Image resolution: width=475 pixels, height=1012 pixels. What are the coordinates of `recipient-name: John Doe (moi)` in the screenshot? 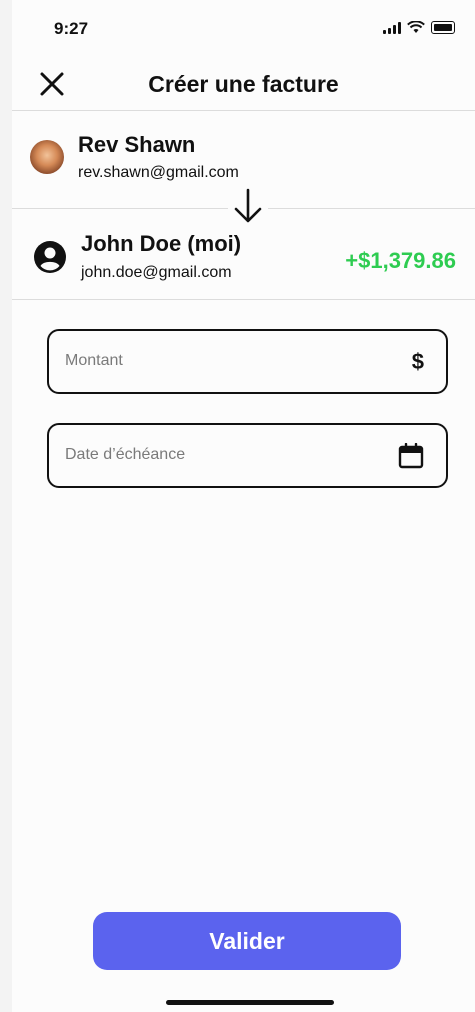 It's located at (161, 243).